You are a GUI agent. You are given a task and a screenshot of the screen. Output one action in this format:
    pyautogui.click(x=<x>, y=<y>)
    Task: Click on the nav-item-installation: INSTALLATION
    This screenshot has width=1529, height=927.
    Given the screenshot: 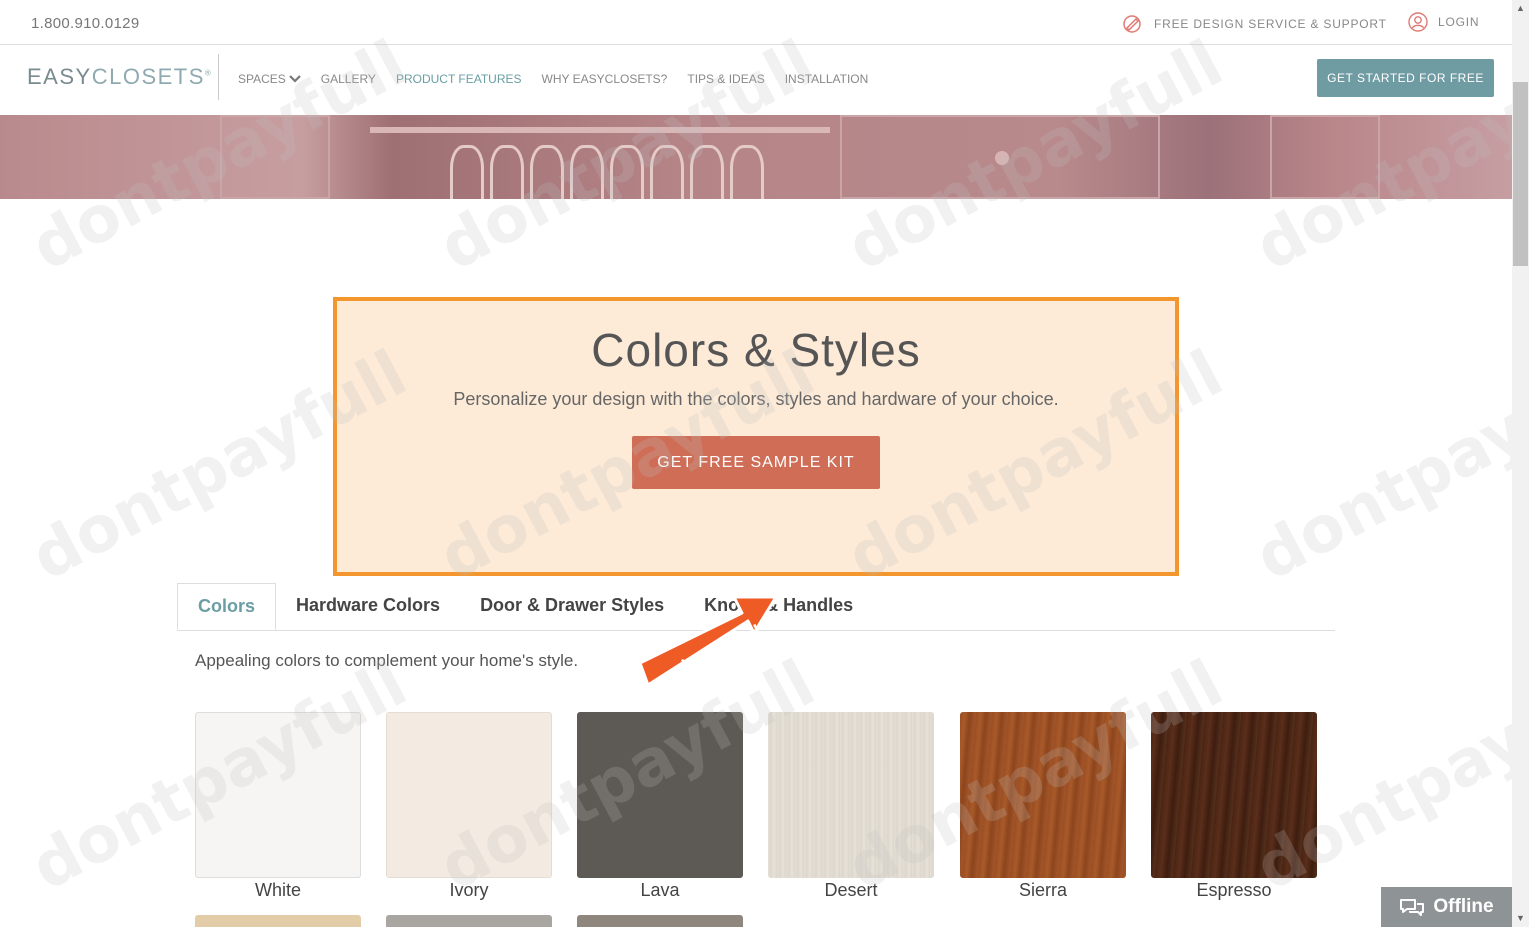 What is the action you would take?
    pyautogui.click(x=827, y=79)
    